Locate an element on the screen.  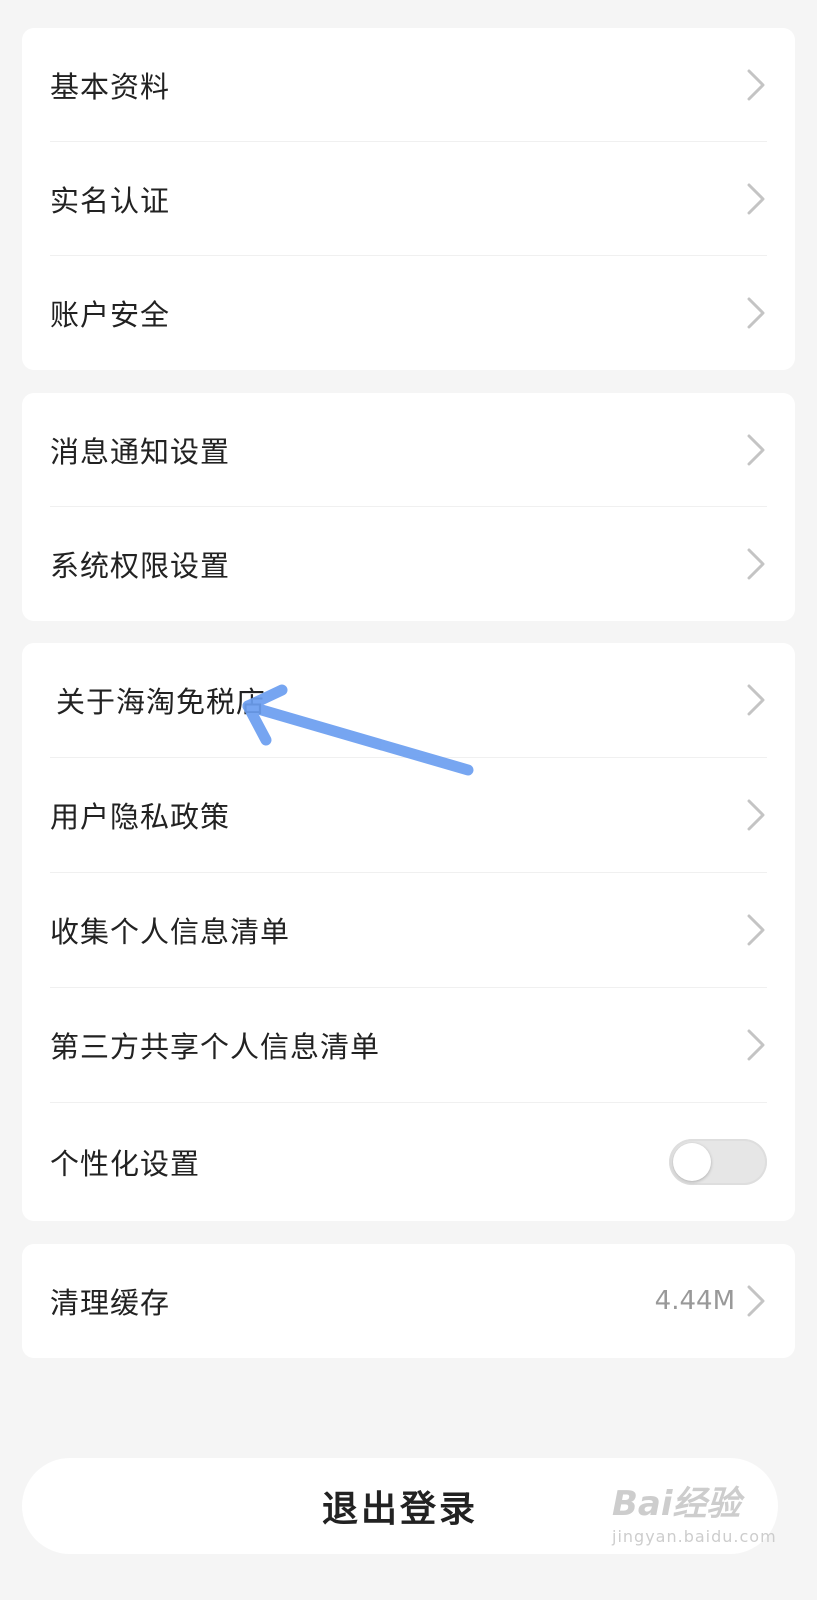
settings-row-real-name: 实名认证 is located at coordinates (408, 199).